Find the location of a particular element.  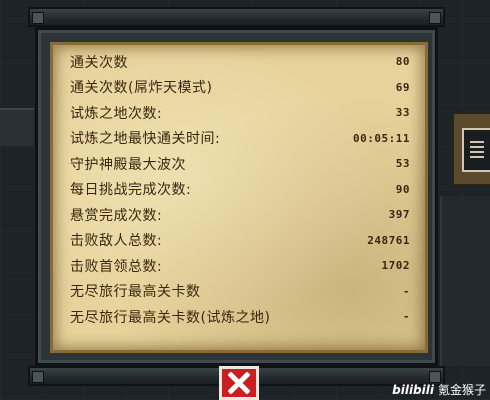

stat-value: 90 is located at coordinates (402, 189).